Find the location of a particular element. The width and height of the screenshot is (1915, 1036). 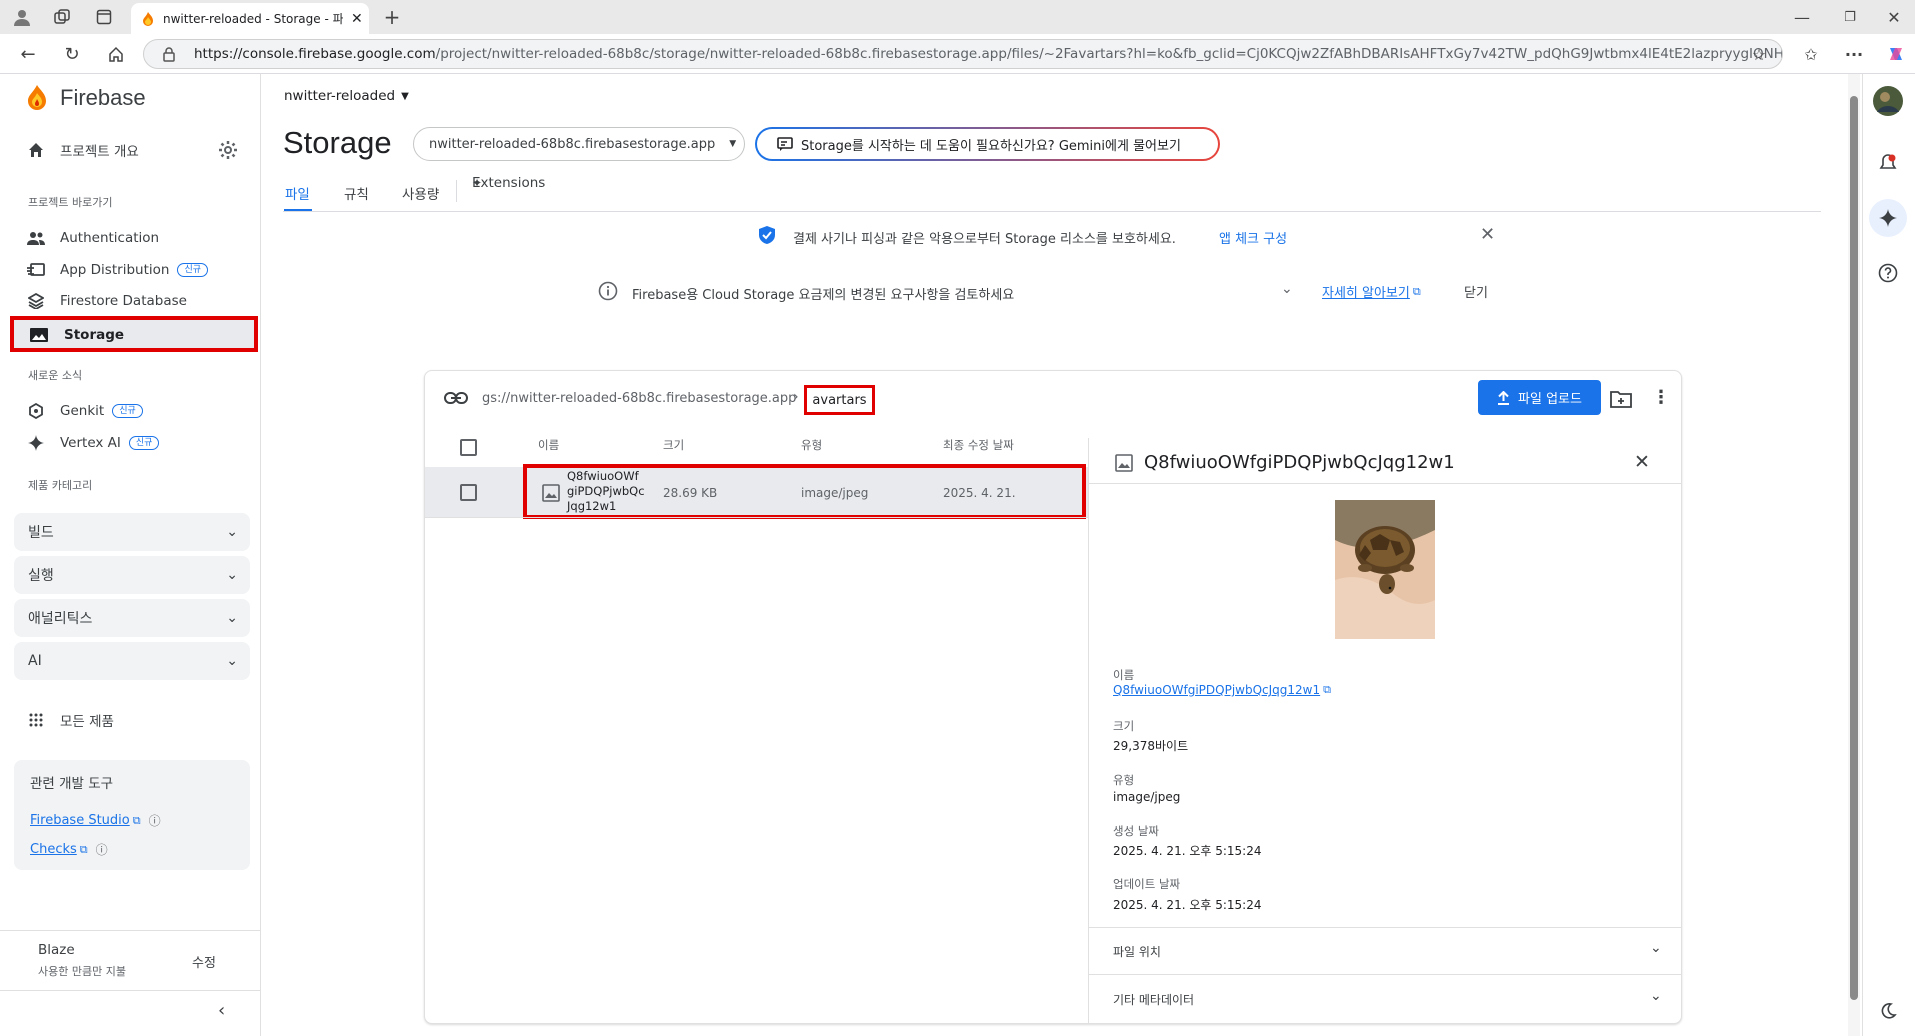

back-icon: ← is located at coordinates (28, 54).